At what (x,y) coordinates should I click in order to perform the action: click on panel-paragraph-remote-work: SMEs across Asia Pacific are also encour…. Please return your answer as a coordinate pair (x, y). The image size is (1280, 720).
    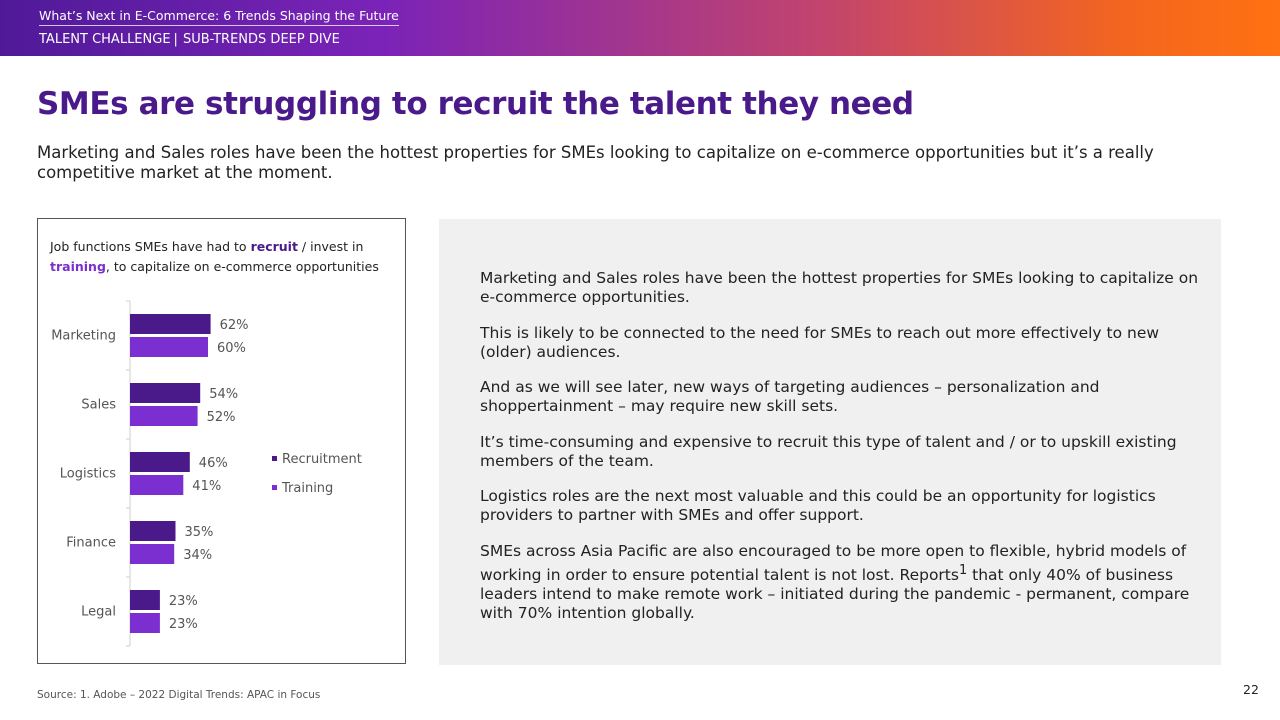
    Looking at the image, I should click on (840, 582).